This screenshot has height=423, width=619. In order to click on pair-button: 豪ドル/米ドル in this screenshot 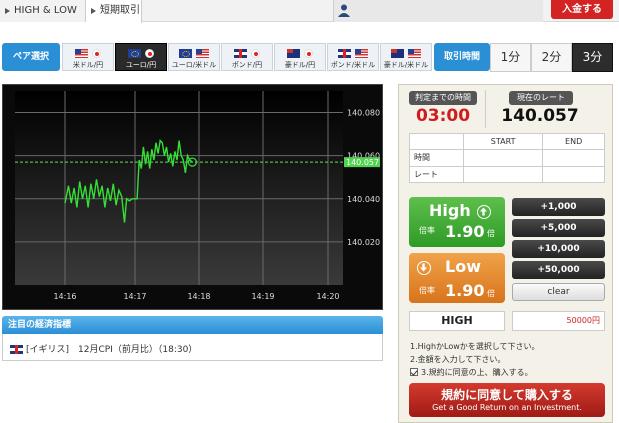, I will do `click(406, 57)`.